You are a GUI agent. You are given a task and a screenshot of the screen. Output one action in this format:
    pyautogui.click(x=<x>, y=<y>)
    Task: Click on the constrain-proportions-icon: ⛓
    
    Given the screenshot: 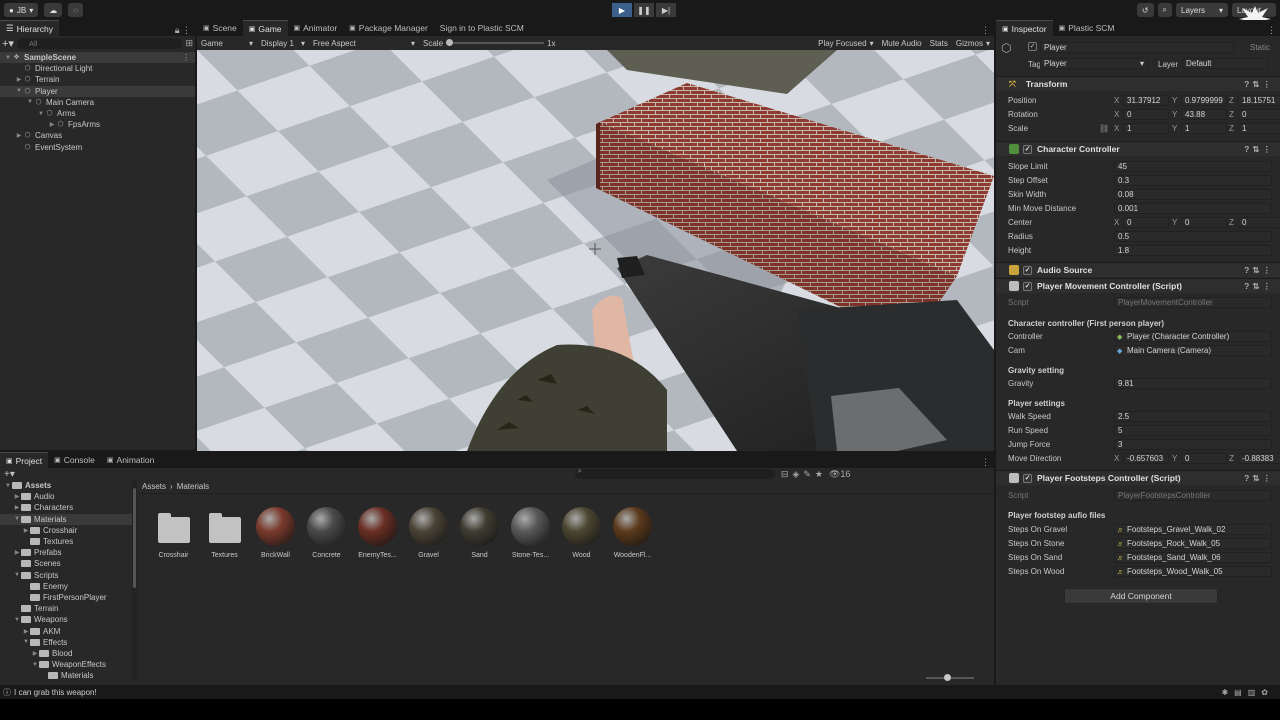 What is the action you would take?
    pyautogui.click(x=1104, y=128)
    